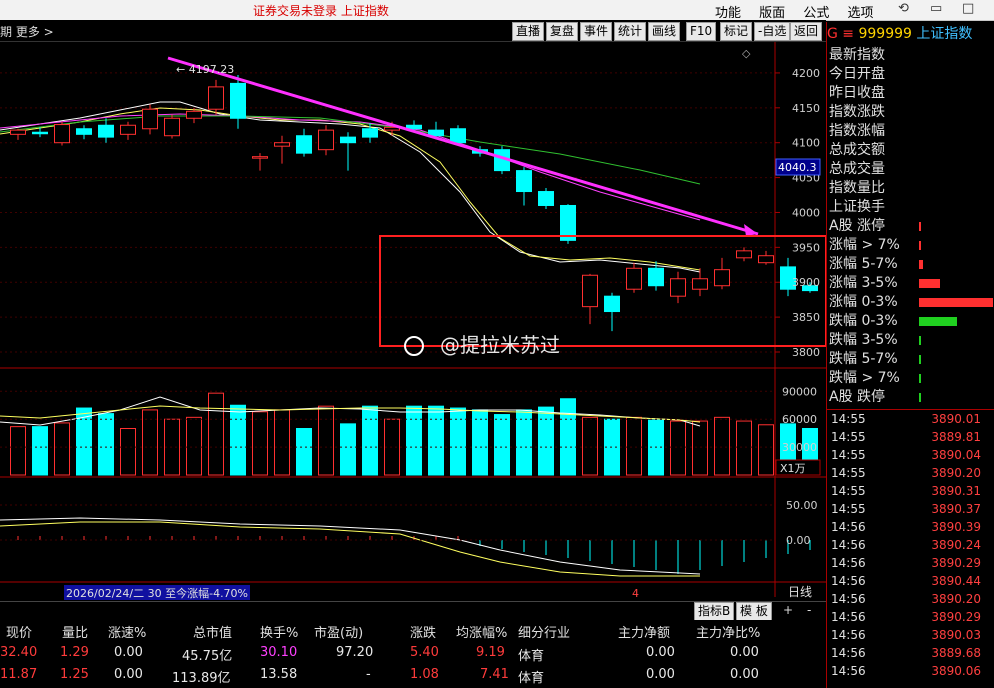  I want to click on mark-button: 标记, so click(736, 31).